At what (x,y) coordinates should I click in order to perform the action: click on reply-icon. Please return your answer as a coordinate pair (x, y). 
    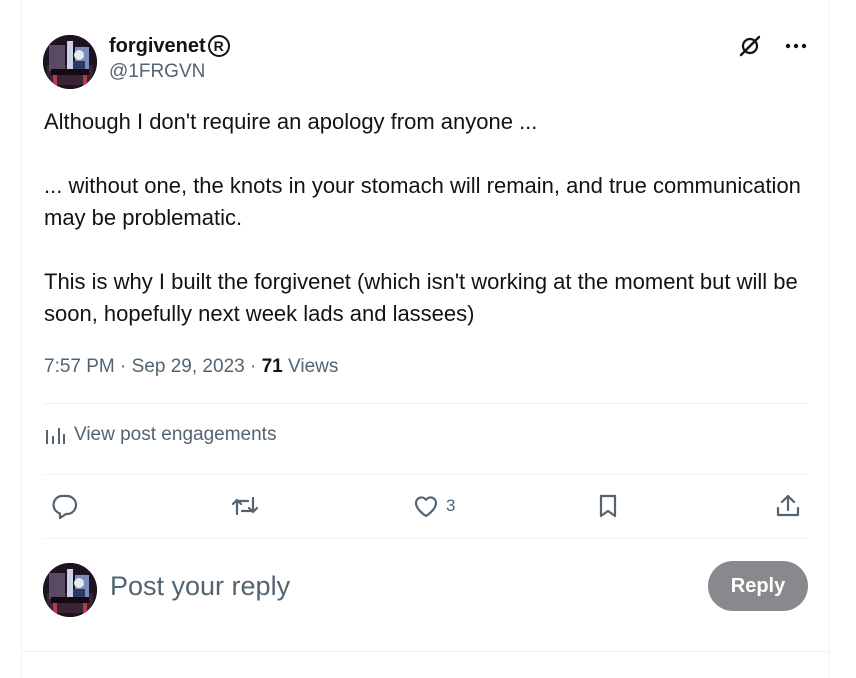
    Looking at the image, I should click on (65, 507).